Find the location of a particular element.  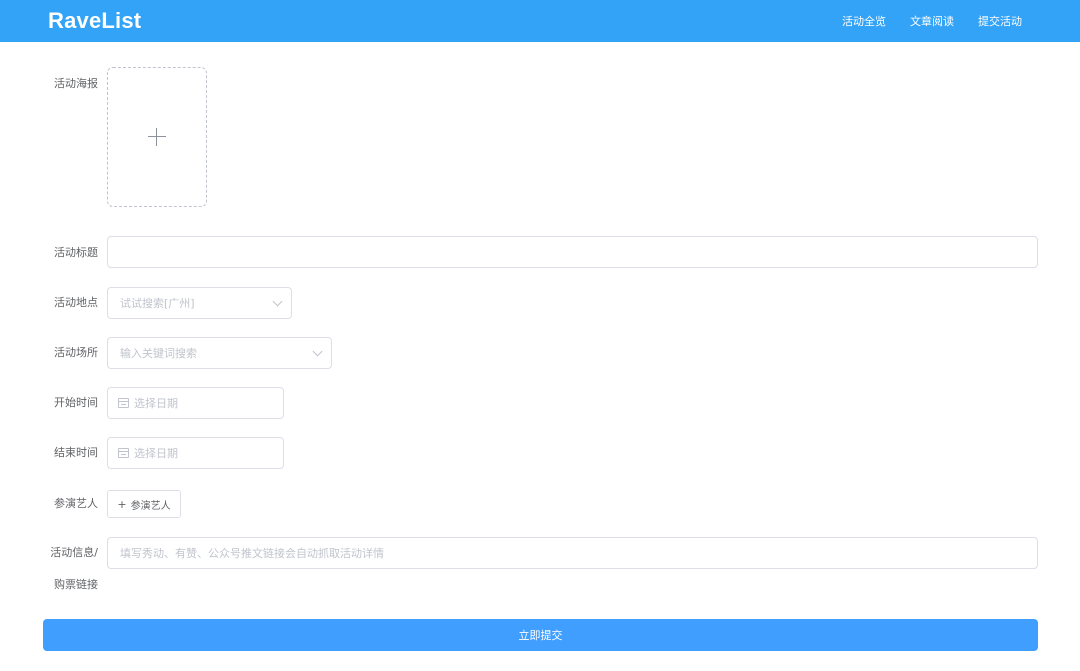

start-date-placeholder: 选择日期 is located at coordinates (156, 403).